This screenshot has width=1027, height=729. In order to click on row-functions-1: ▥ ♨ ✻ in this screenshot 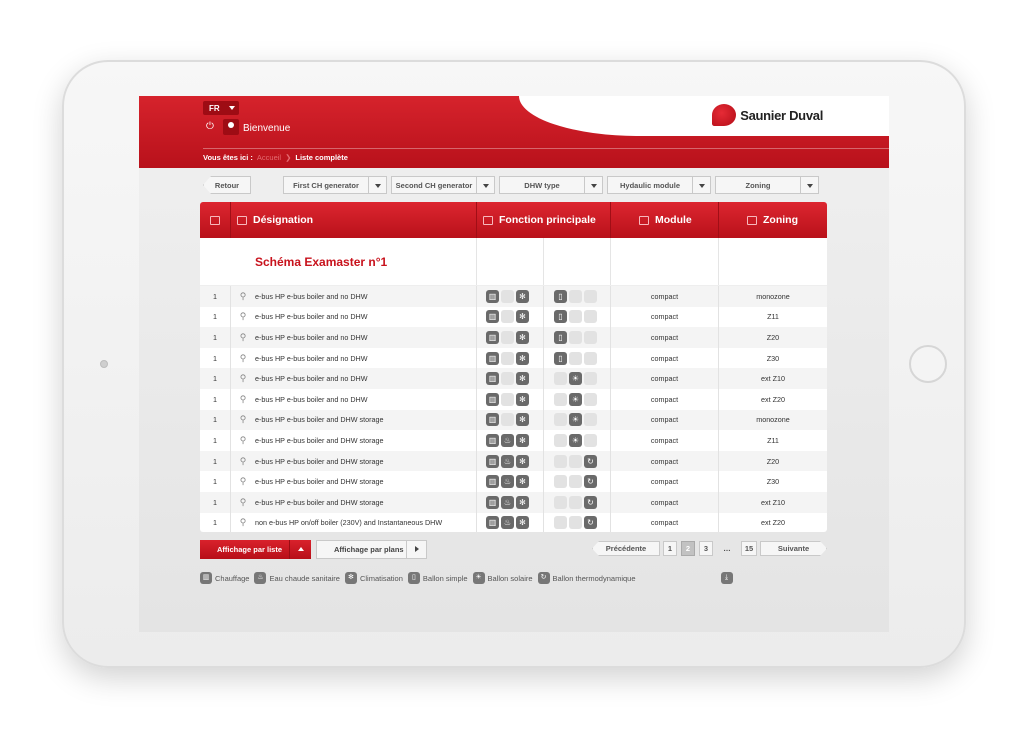, I will do `click(510, 522)`.